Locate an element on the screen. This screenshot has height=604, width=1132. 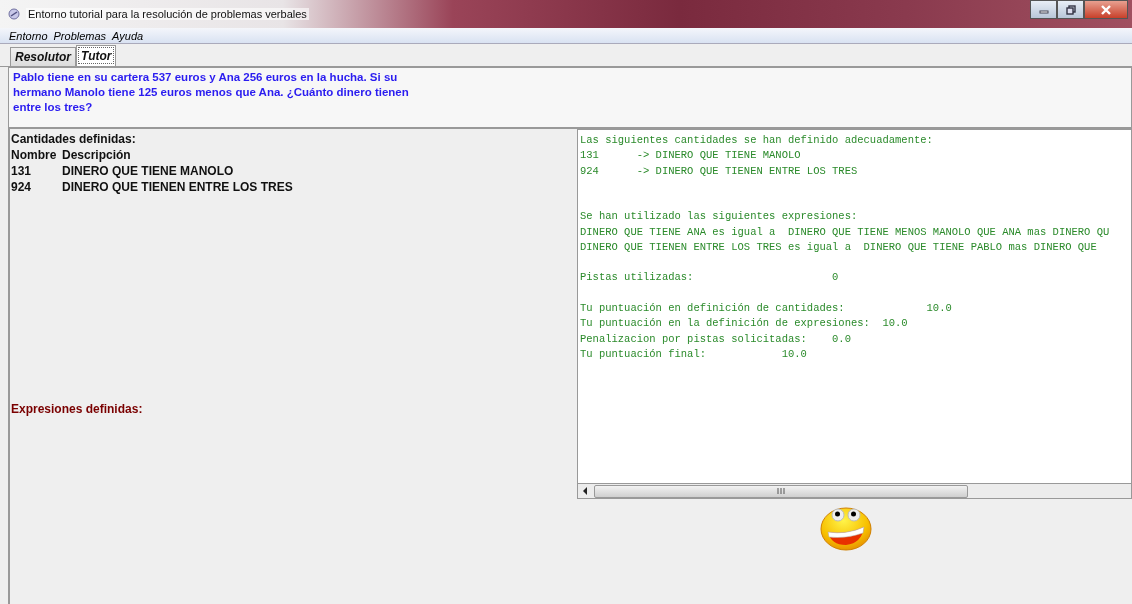
section-heading: Expresiones definidas: is located at coordinates (77, 409).